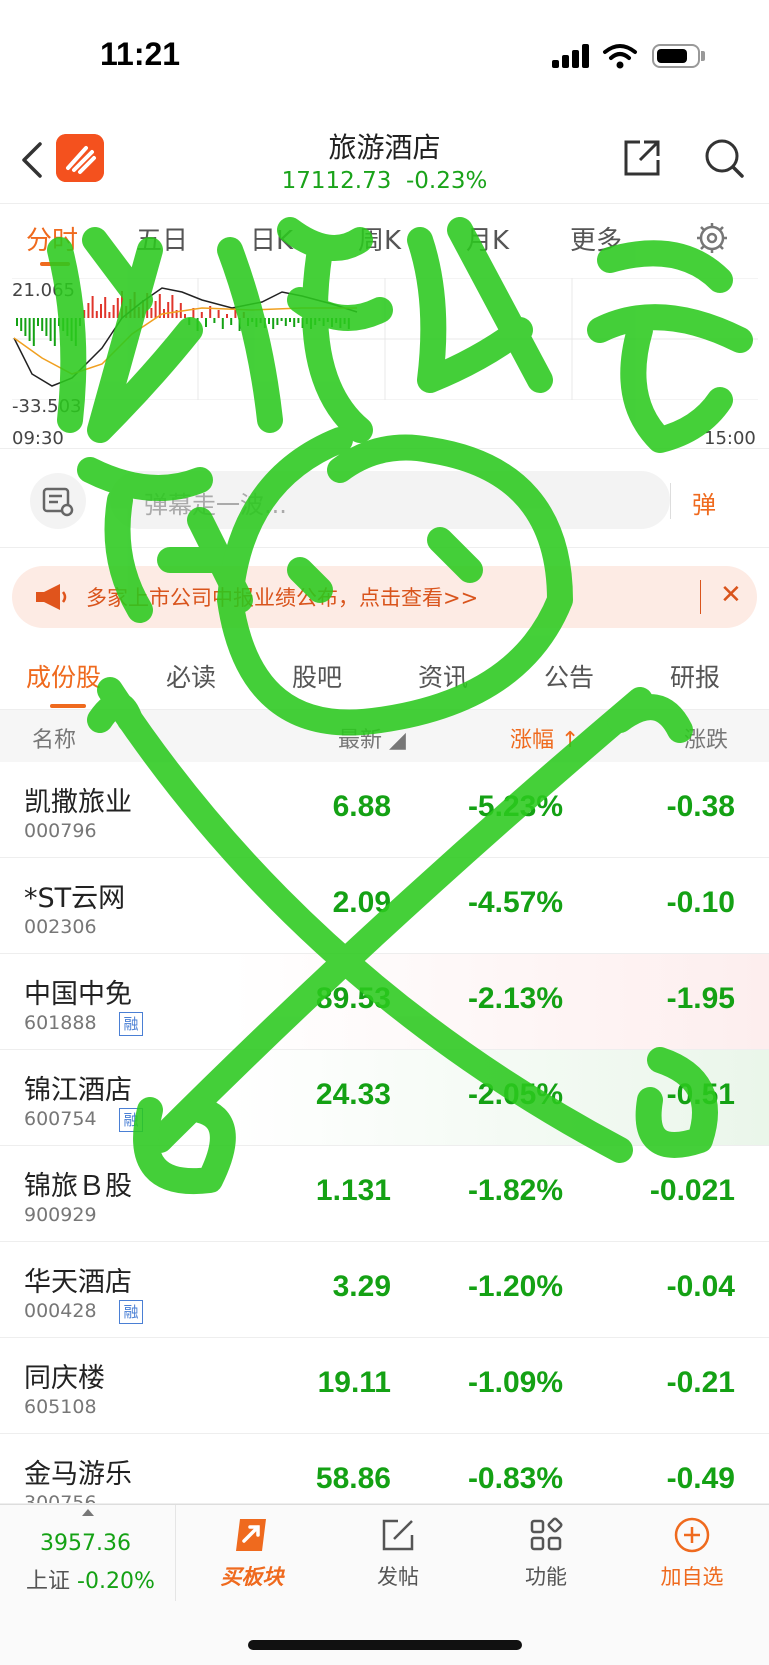 Image resolution: width=769 pixels, height=1665 pixels. Describe the element at coordinates (544, 738) in the screenshot. I see `column-pct-change: 涨幅 ↑` at that location.